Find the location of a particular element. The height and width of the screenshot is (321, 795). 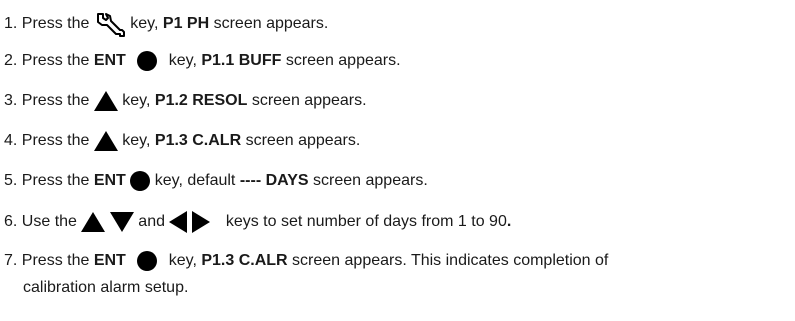

step-5-key: ENT is located at coordinates (109, 181).